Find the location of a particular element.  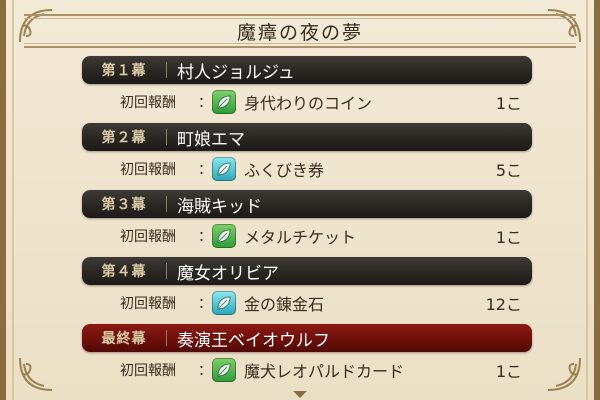

scroll-down-icon is located at coordinates (300, 394).